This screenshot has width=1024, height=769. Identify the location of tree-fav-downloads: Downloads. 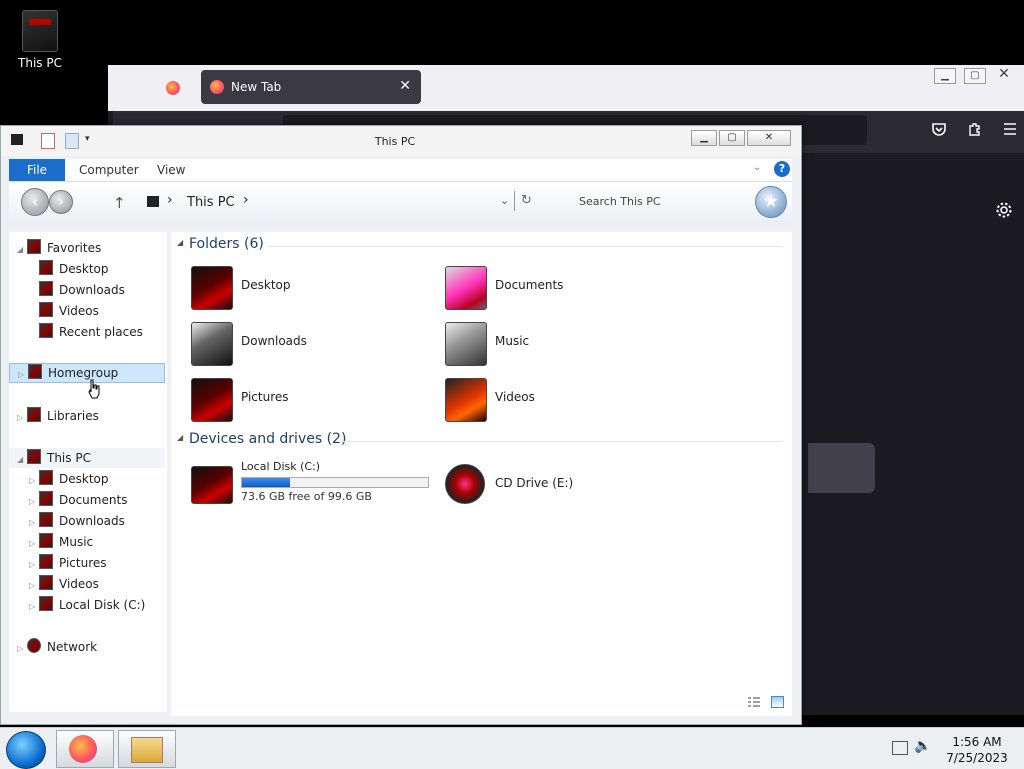
(82, 290).